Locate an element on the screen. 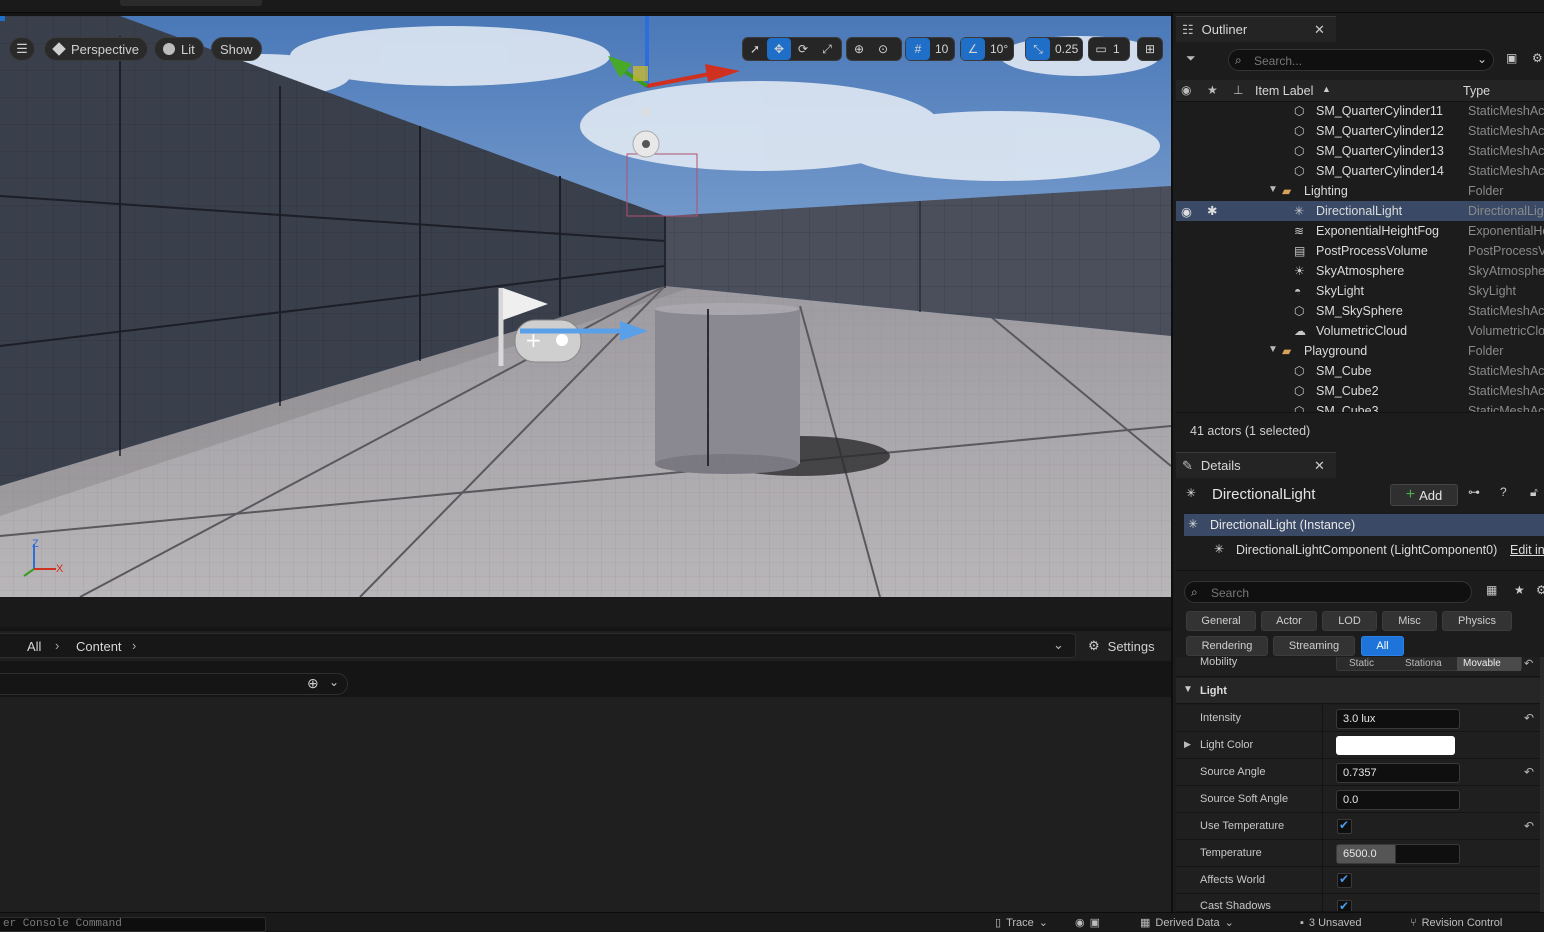 The image size is (1544, 932). outliner-row: ⬡ SM_Cube StaticMeshActor is located at coordinates (1360, 371).